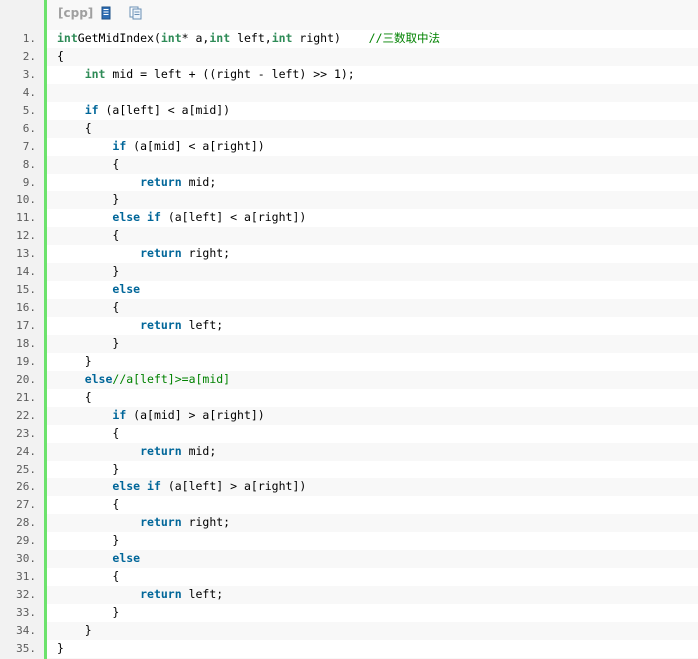 The width and height of the screenshot is (698, 659). Describe the element at coordinates (349, 379) in the screenshot. I see `code-line: 20. else//a[left]>=a[mid]` at that location.